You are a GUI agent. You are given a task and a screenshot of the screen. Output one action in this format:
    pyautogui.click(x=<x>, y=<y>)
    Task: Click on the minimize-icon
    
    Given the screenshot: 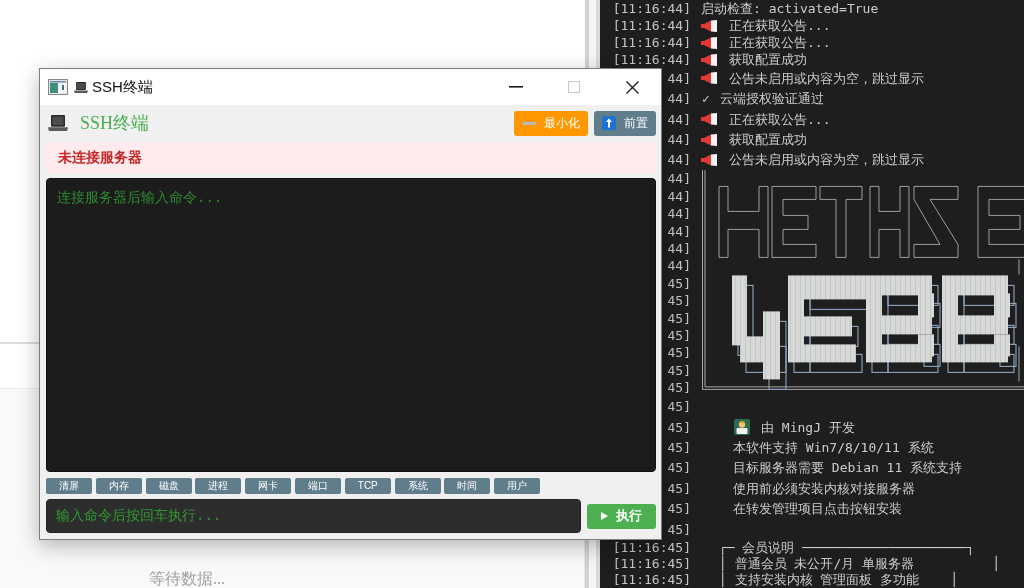 What is the action you would take?
    pyautogui.click(x=516, y=87)
    